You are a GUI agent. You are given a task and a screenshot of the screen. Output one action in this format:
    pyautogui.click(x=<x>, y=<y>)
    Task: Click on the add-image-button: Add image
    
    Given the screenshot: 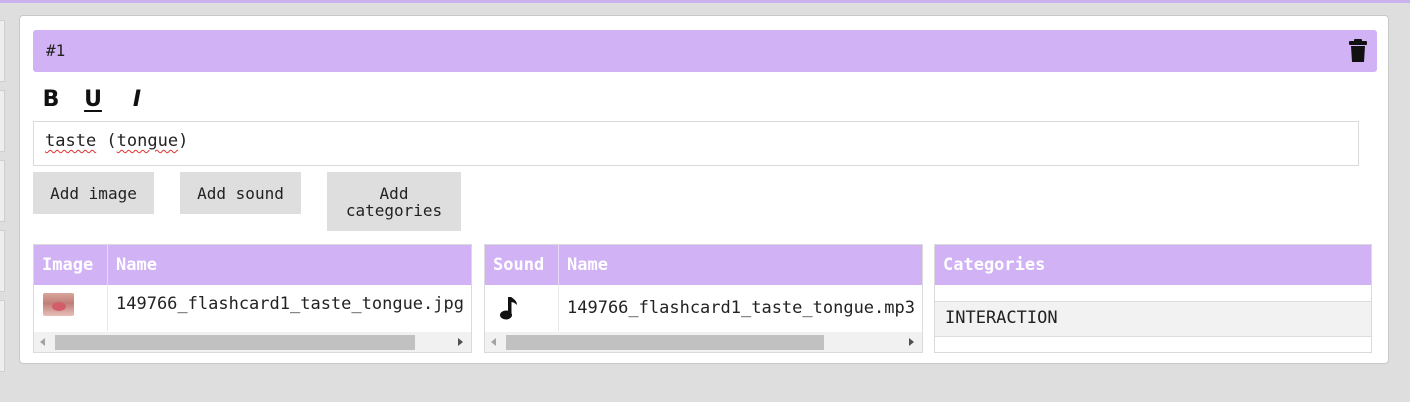 What is the action you would take?
    pyautogui.click(x=93, y=193)
    